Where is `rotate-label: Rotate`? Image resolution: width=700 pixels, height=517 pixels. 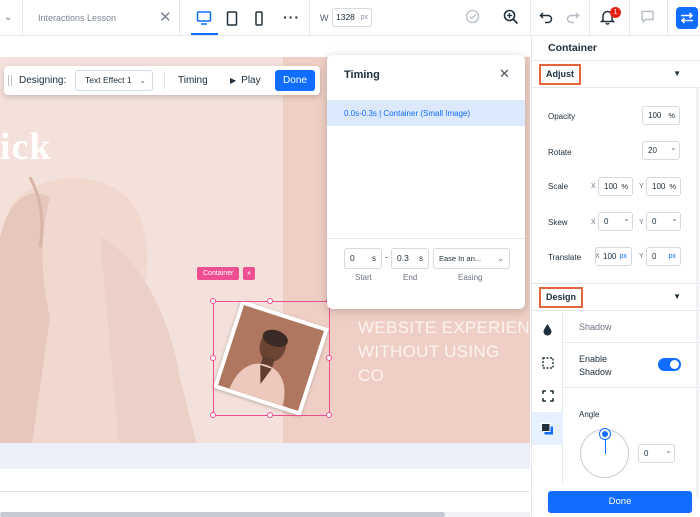 rotate-label: Rotate is located at coordinates (560, 152).